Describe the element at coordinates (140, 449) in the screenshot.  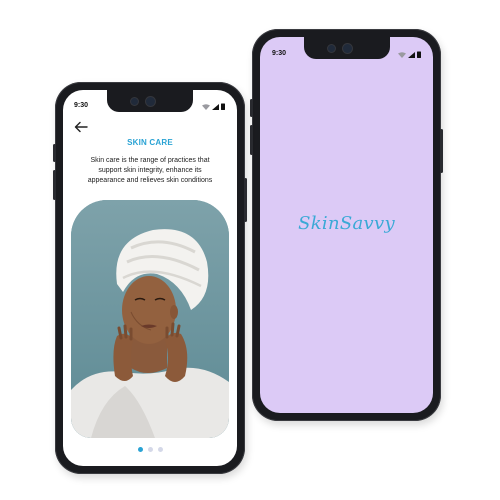
I see `page-dot-active` at that location.